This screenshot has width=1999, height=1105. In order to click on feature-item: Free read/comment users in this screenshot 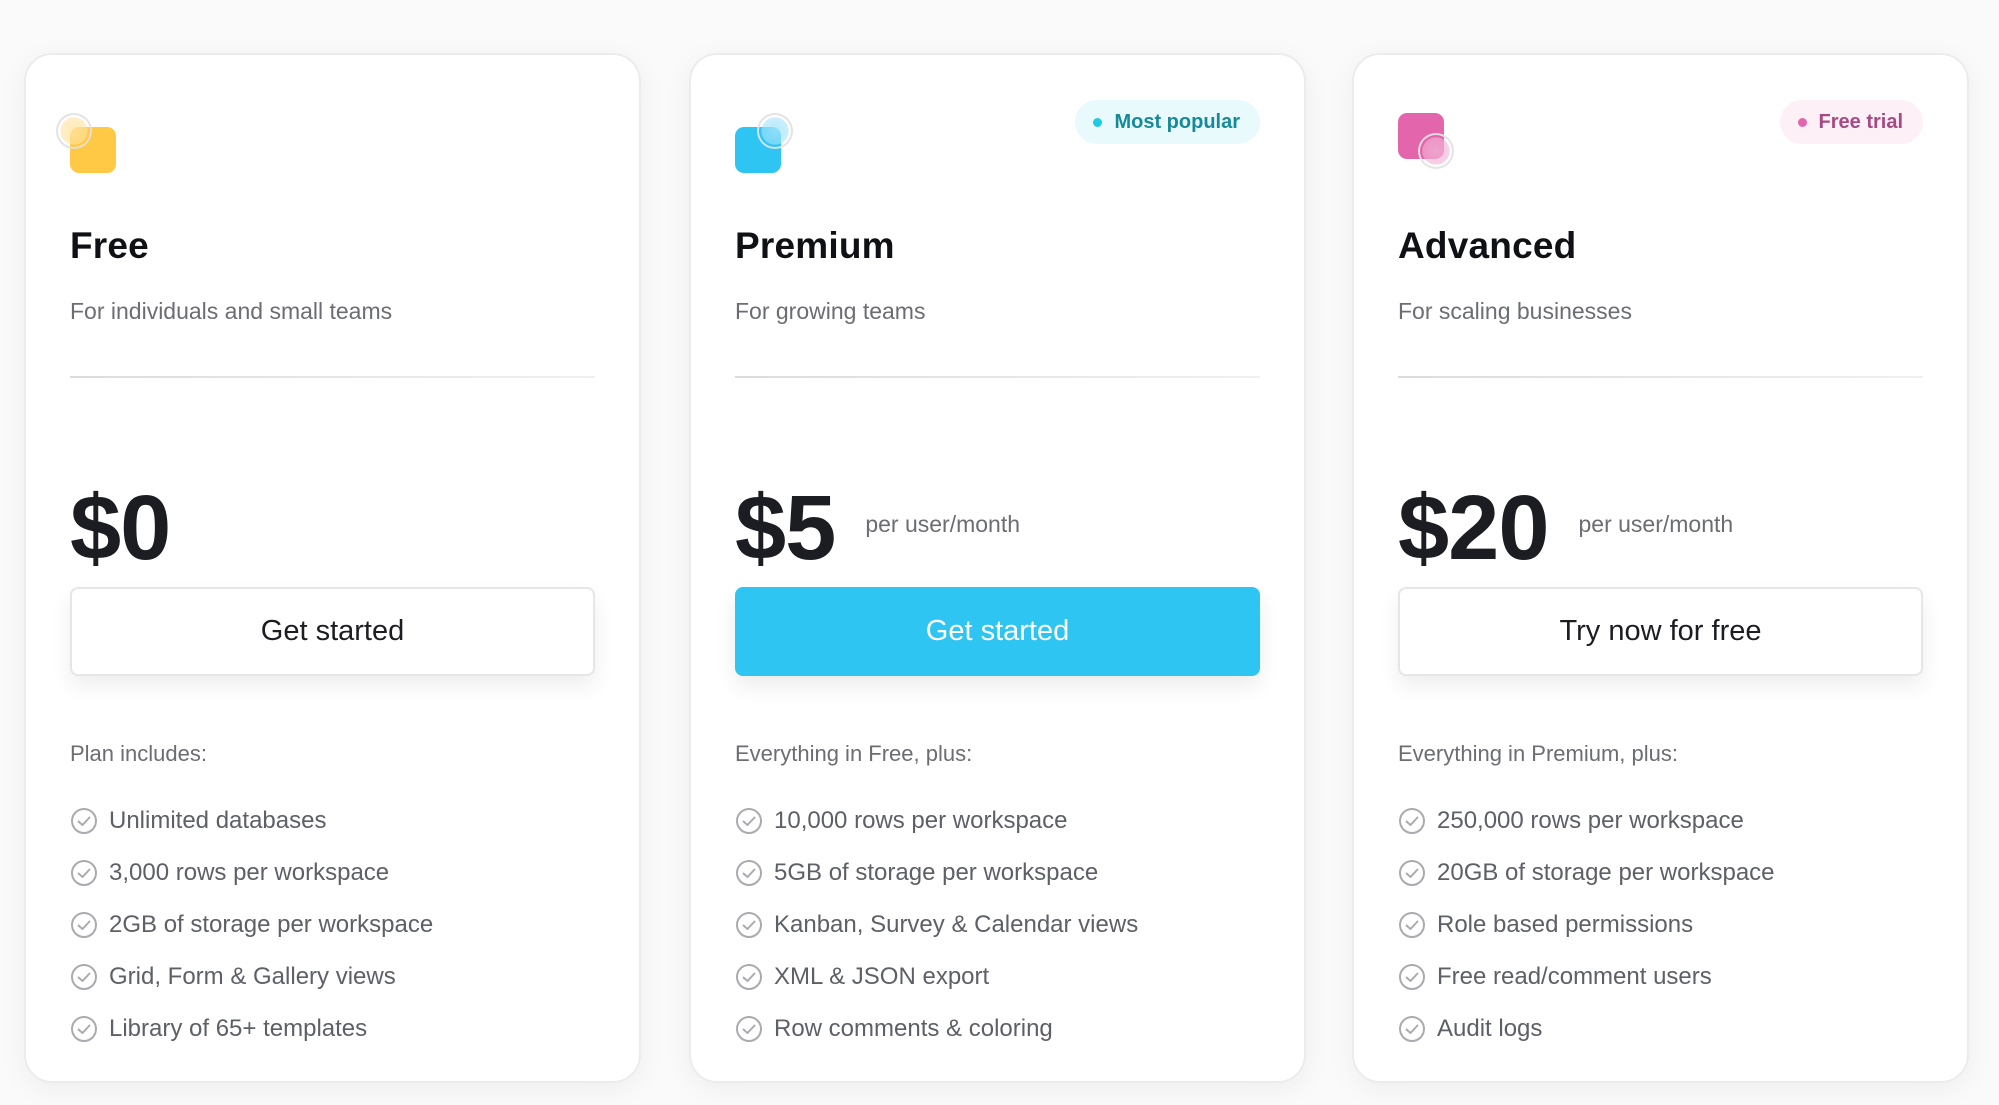, I will do `click(1586, 977)`.